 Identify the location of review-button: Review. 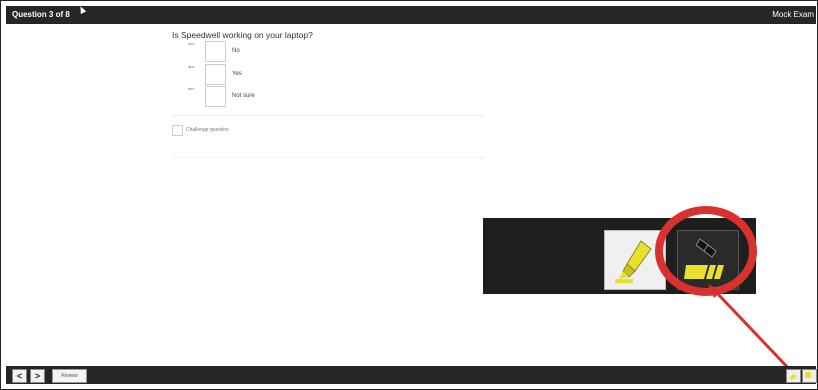
(69, 376).